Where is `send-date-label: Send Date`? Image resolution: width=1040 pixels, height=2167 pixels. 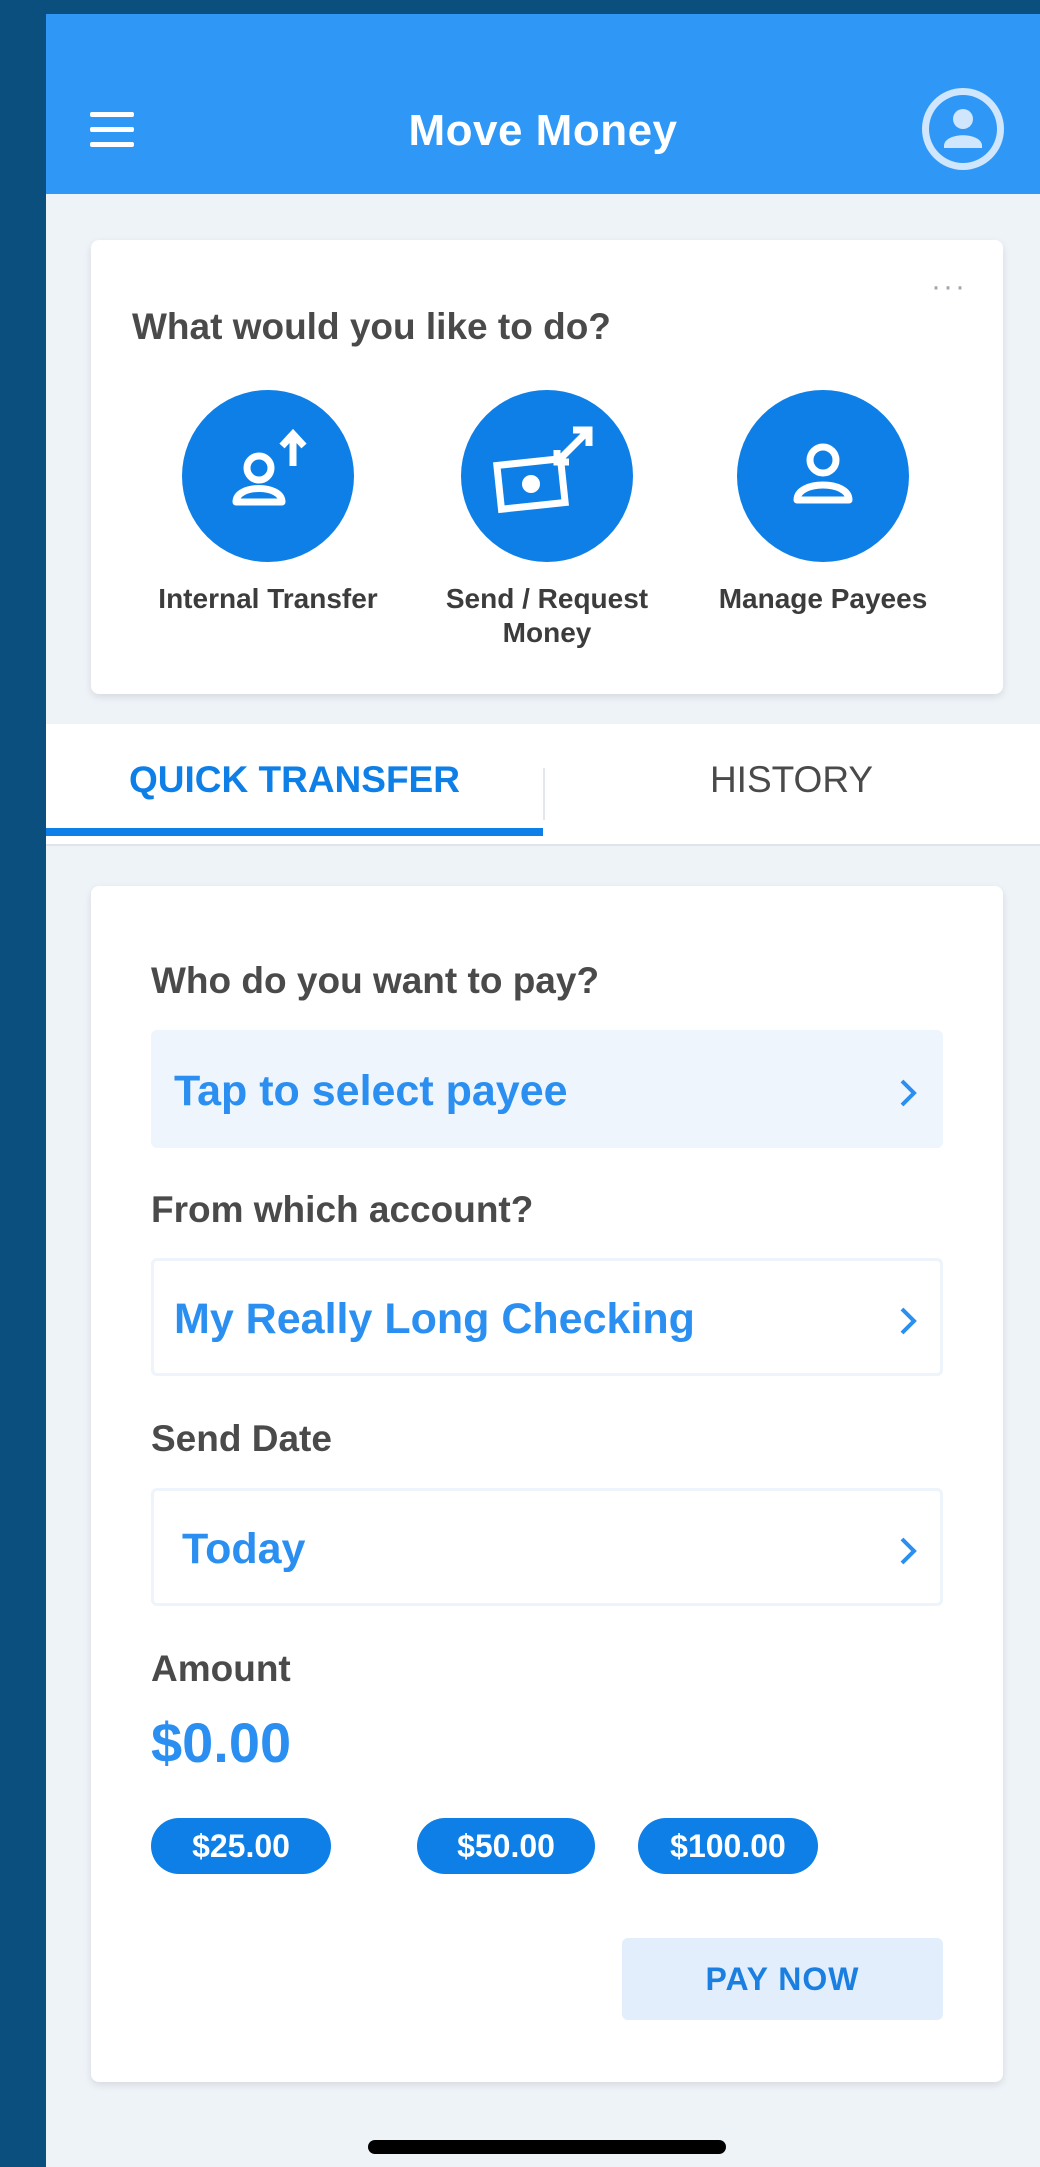
send-date-label: Send Date is located at coordinates (241, 1438).